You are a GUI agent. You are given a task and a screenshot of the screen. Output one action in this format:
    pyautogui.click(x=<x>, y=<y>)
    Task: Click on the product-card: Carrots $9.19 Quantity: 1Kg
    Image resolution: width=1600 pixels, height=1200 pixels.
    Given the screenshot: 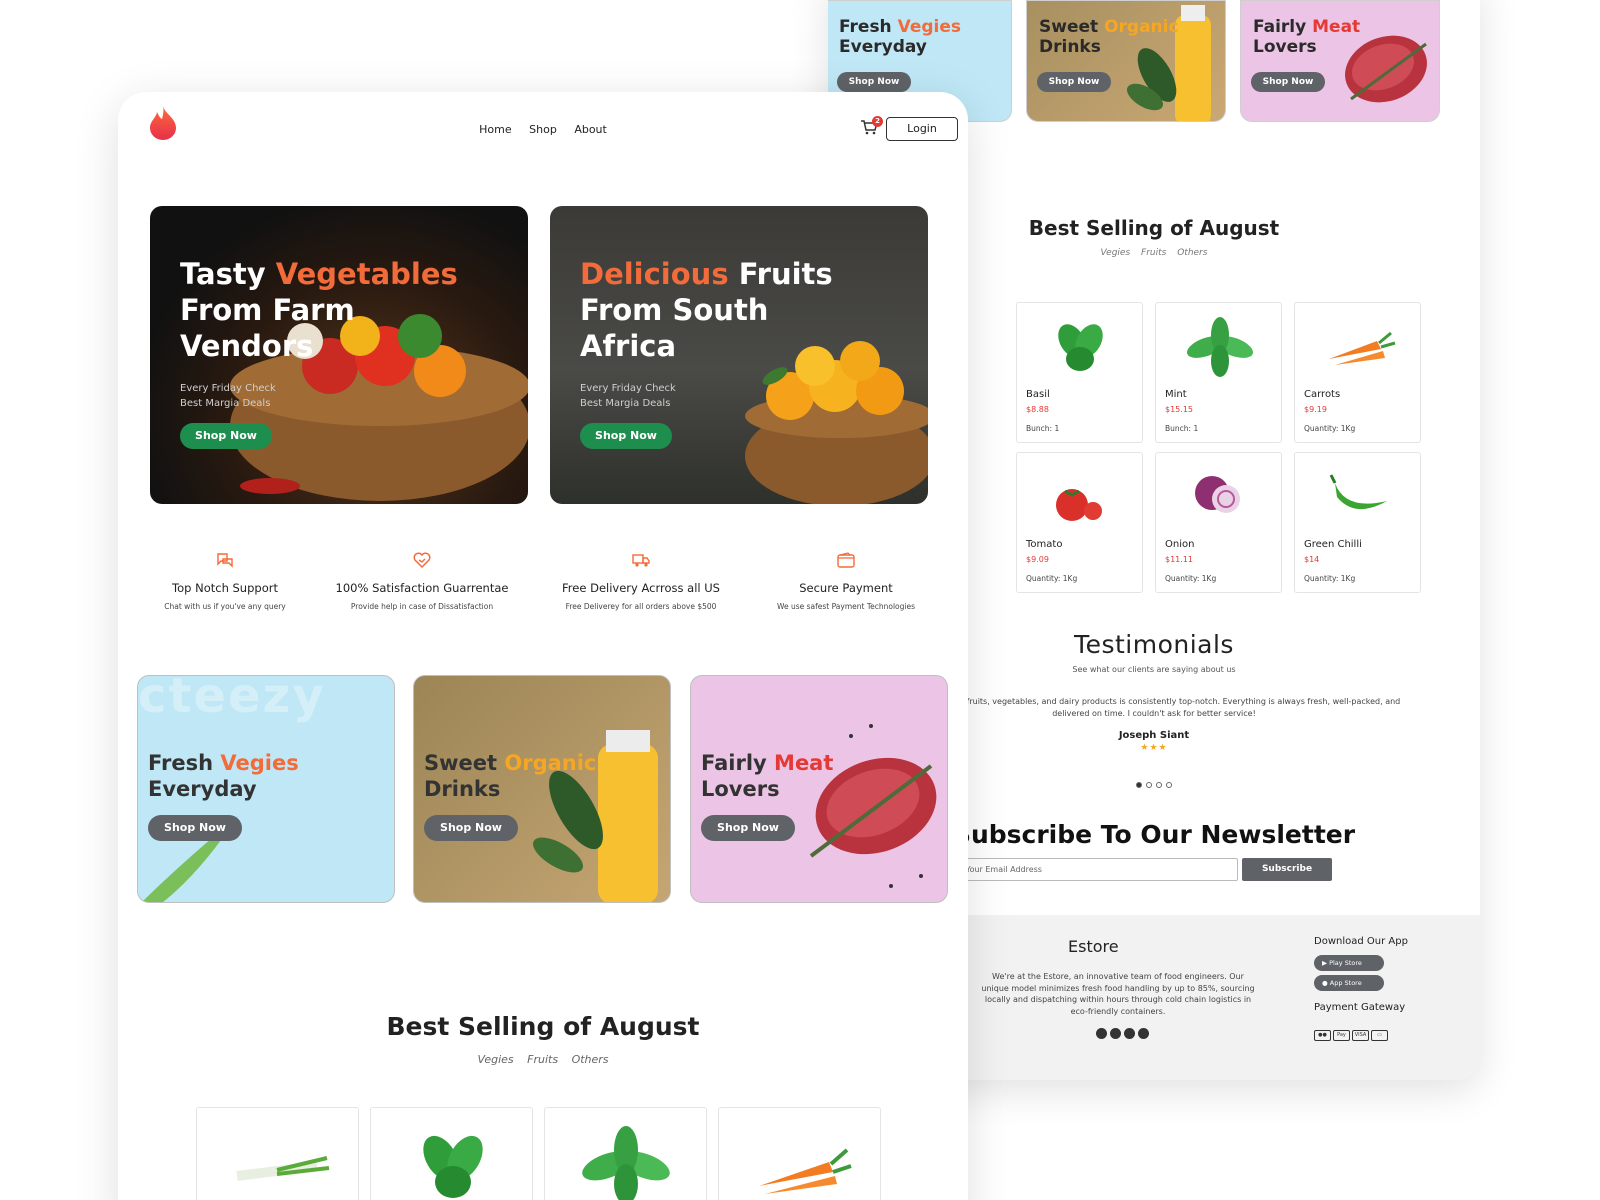 What is the action you would take?
    pyautogui.click(x=1357, y=372)
    